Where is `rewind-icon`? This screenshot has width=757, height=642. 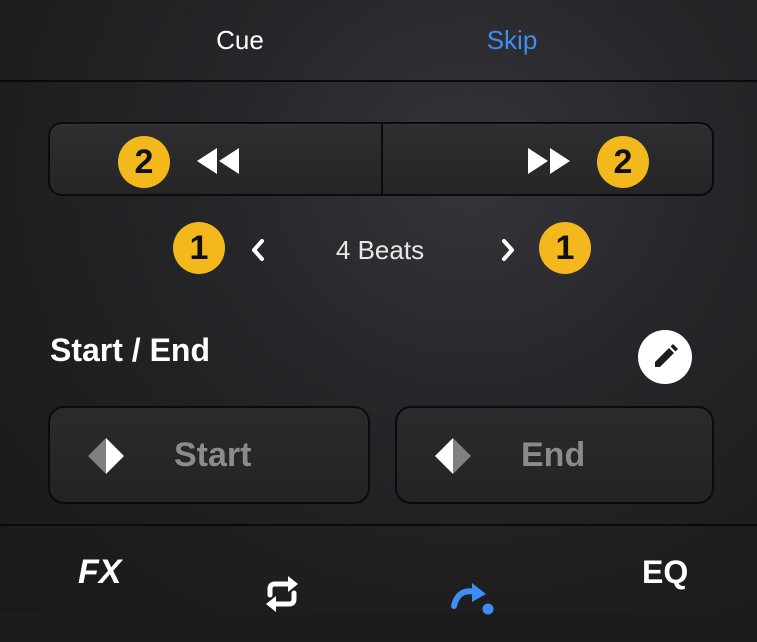 rewind-icon is located at coordinates (218, 161).